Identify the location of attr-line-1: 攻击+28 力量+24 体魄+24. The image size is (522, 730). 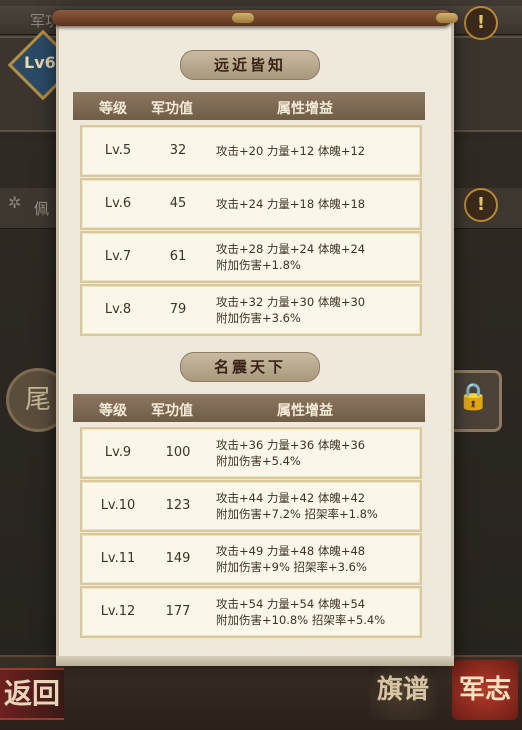
(291, 249).